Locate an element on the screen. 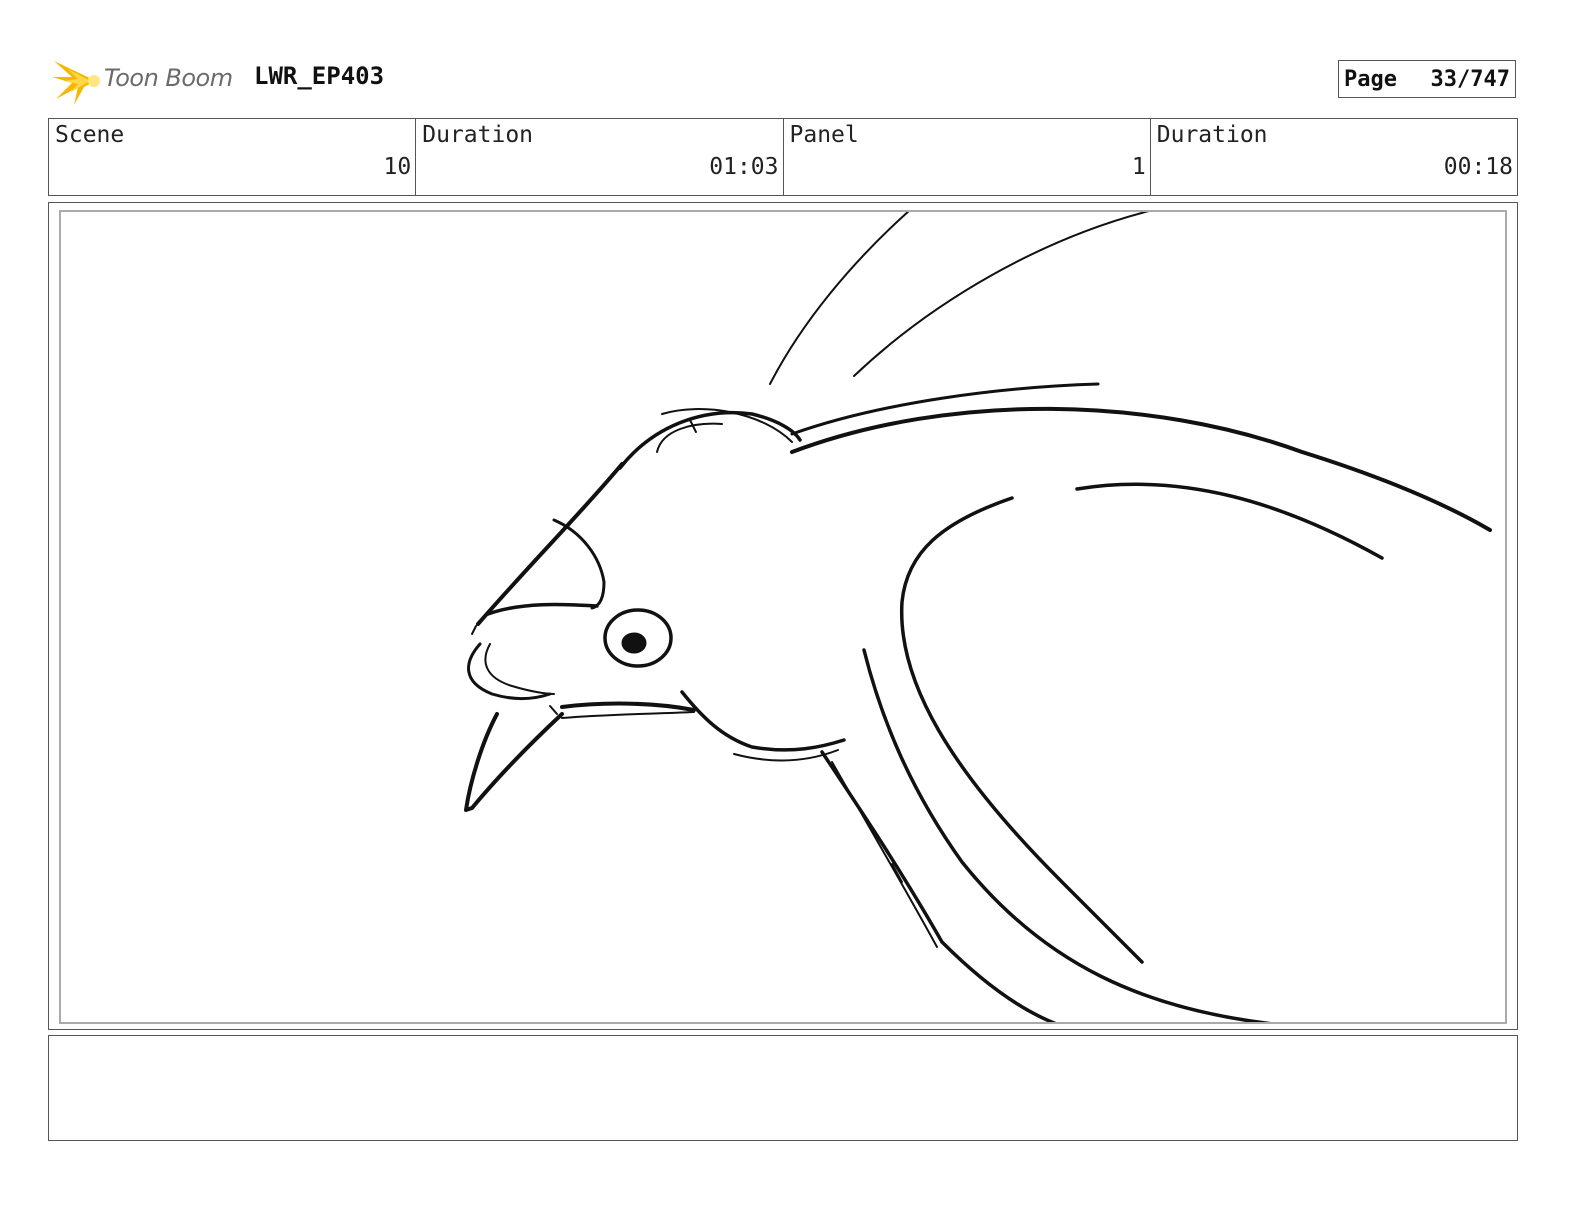 This screenshot has width=1584, height=1224. page-label: Page is located at coordinates (1370, 79).